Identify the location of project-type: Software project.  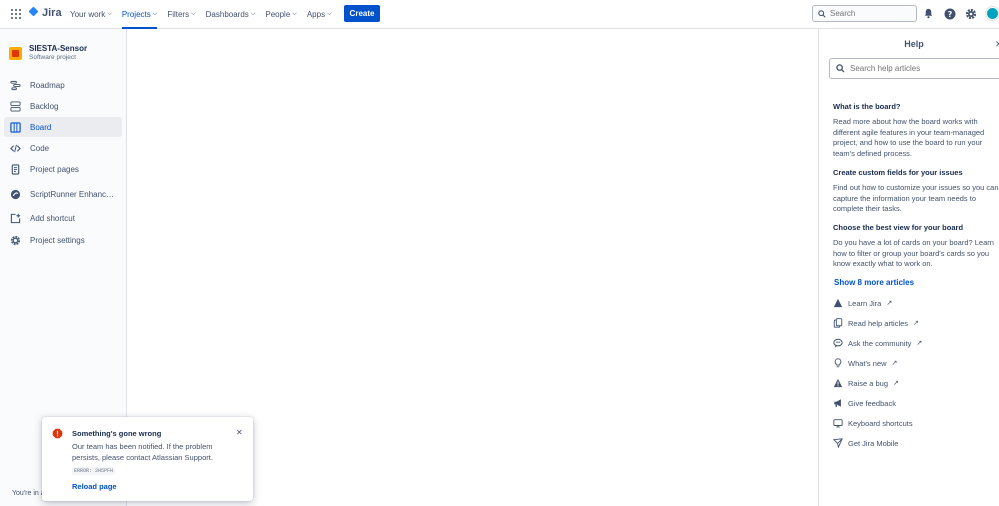
(52, 57).